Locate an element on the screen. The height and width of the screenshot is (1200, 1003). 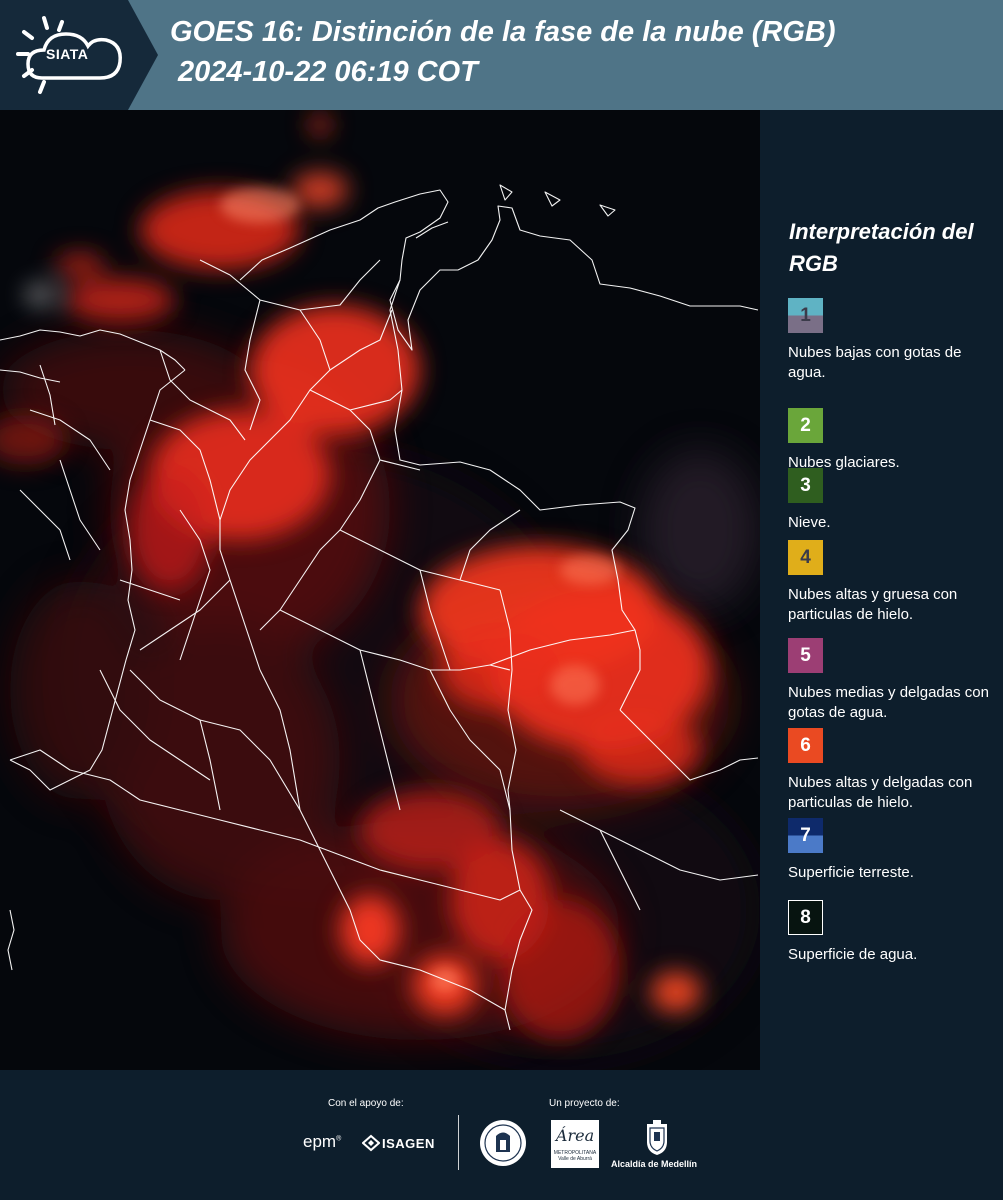
legend-item-8: 8 Superficie de agua. is located at coordinates (895, 932).